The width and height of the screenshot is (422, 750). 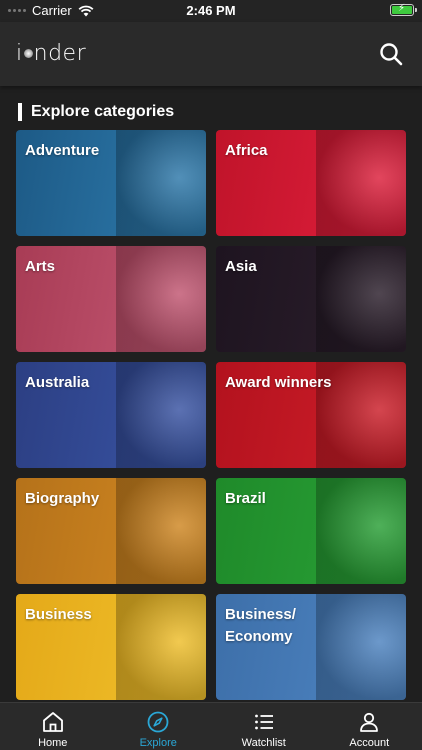 I want to click on nav-item-watchlist: Watchlist, so click(x=264, y=726).